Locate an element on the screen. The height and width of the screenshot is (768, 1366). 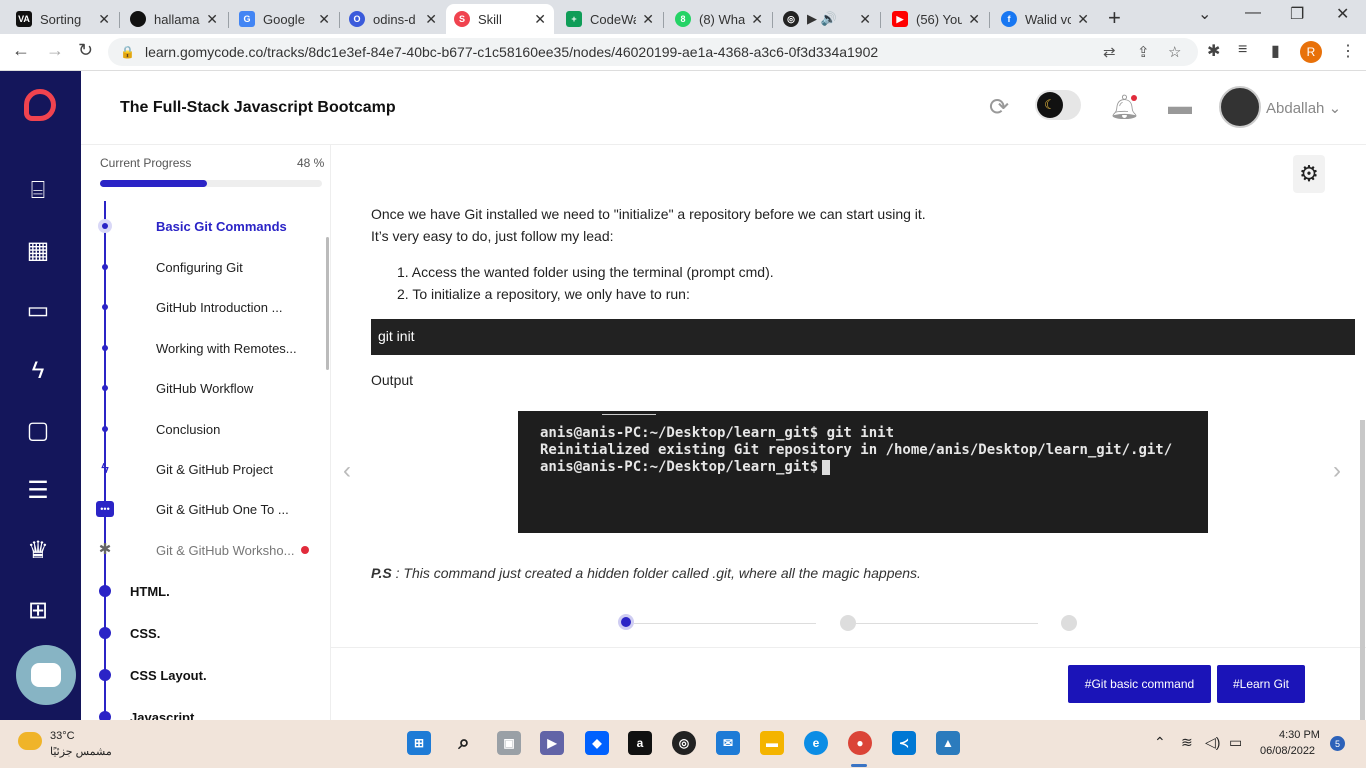
extensions-icon: ✱ is located at coordinates (1213, 51).